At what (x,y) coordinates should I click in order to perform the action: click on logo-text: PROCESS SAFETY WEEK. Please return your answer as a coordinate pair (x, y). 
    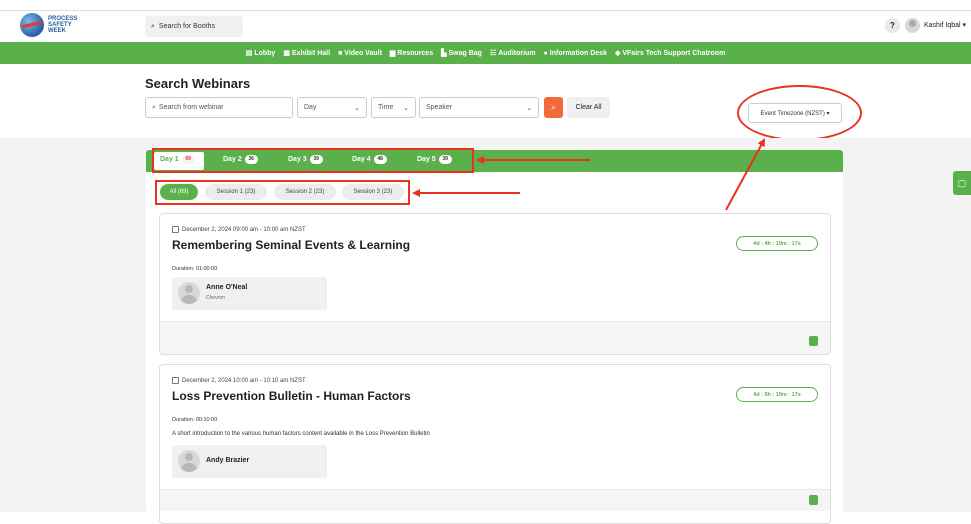
    Looking at the image, I should click on (63, 25).